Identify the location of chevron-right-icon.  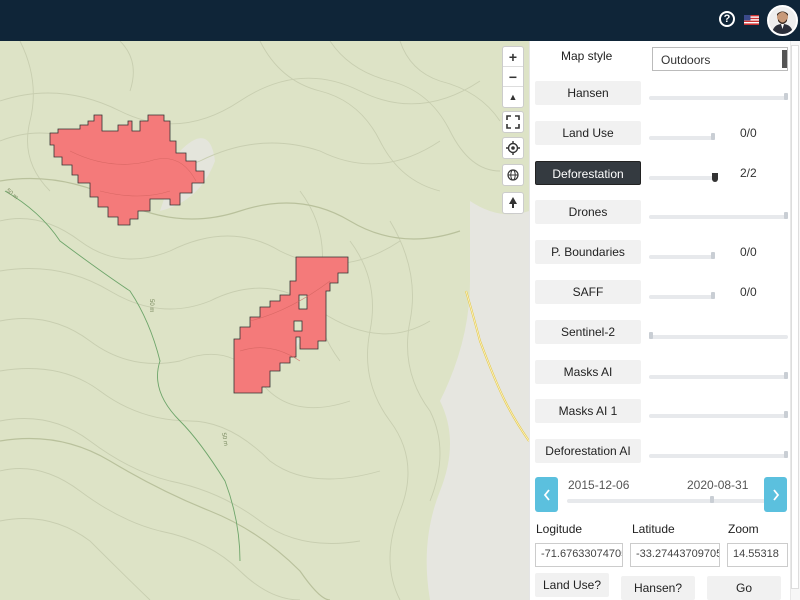
(775, 494).